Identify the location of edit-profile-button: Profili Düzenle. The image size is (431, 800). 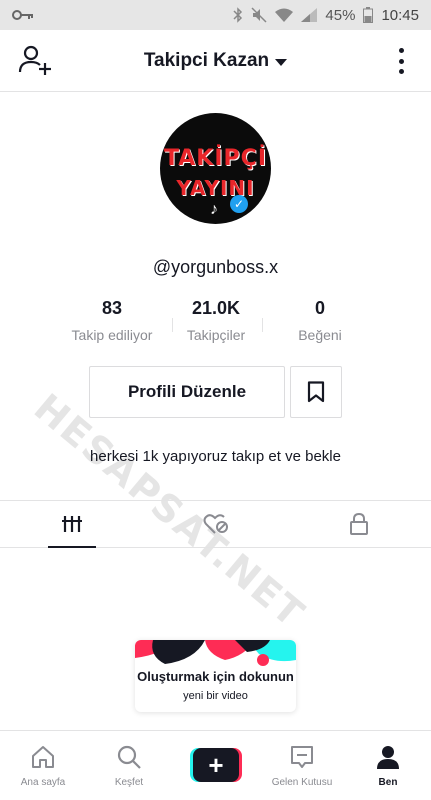
(187, 392).